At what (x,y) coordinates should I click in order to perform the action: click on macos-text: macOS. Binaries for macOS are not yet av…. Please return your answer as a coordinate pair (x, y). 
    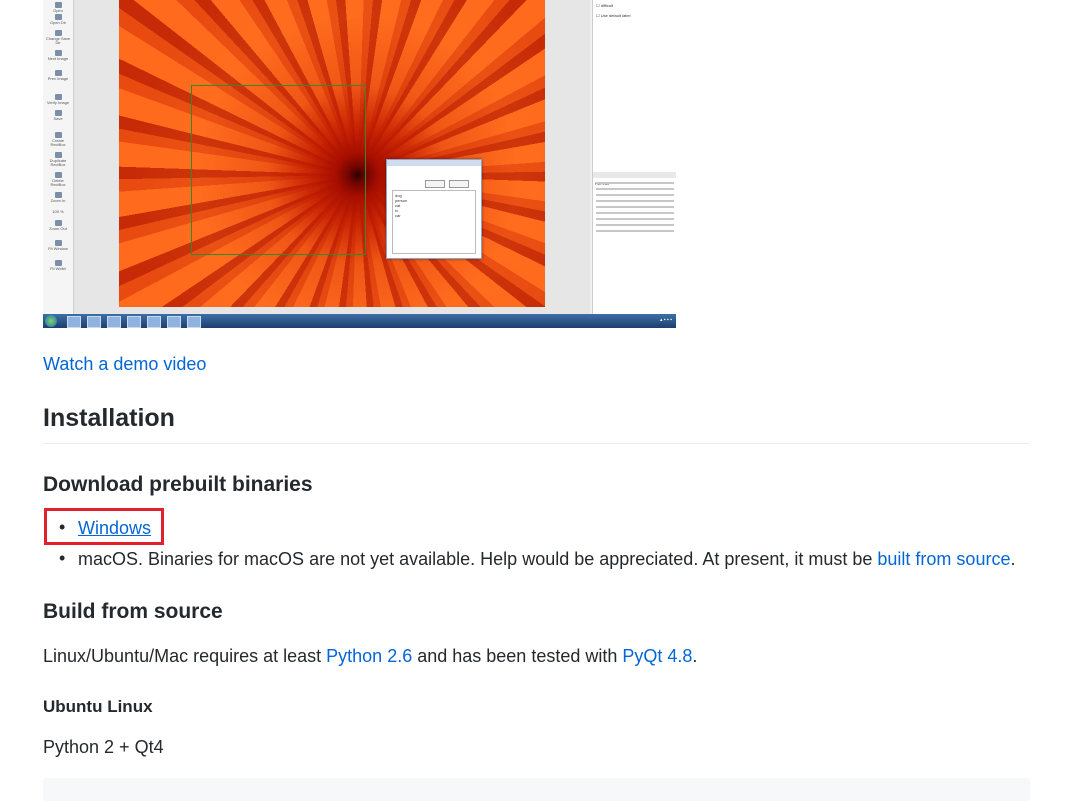
    Looking at the image, I should click on (478, 559).